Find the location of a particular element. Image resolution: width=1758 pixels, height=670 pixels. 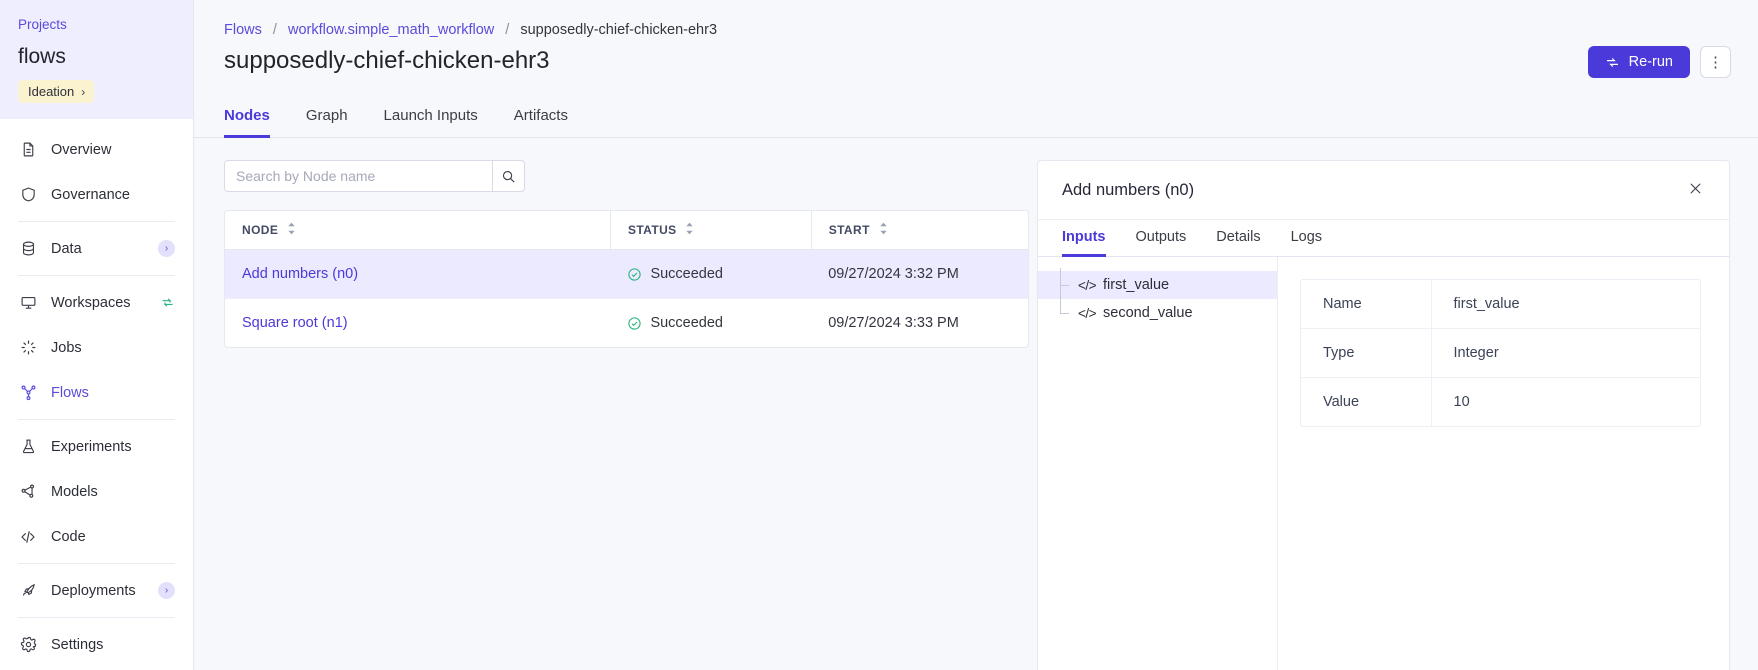

tree-item-label: first_value is located at coordinates (1136, 285).